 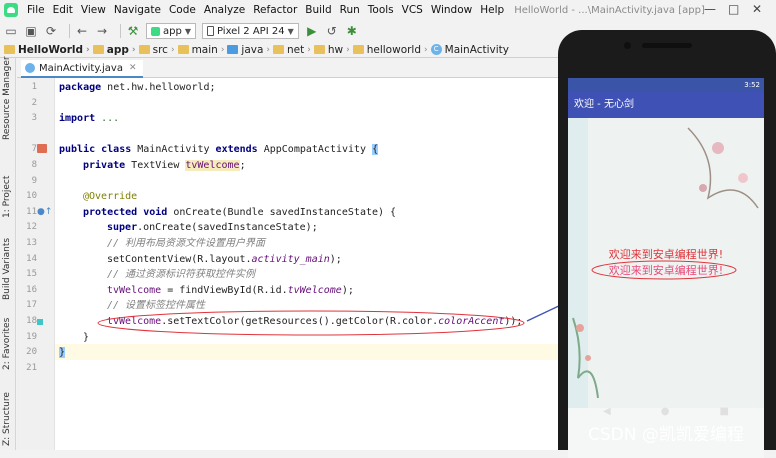 I want to click on watermark: CSDN @凯凯爱编程, so click(x=666, y=435).